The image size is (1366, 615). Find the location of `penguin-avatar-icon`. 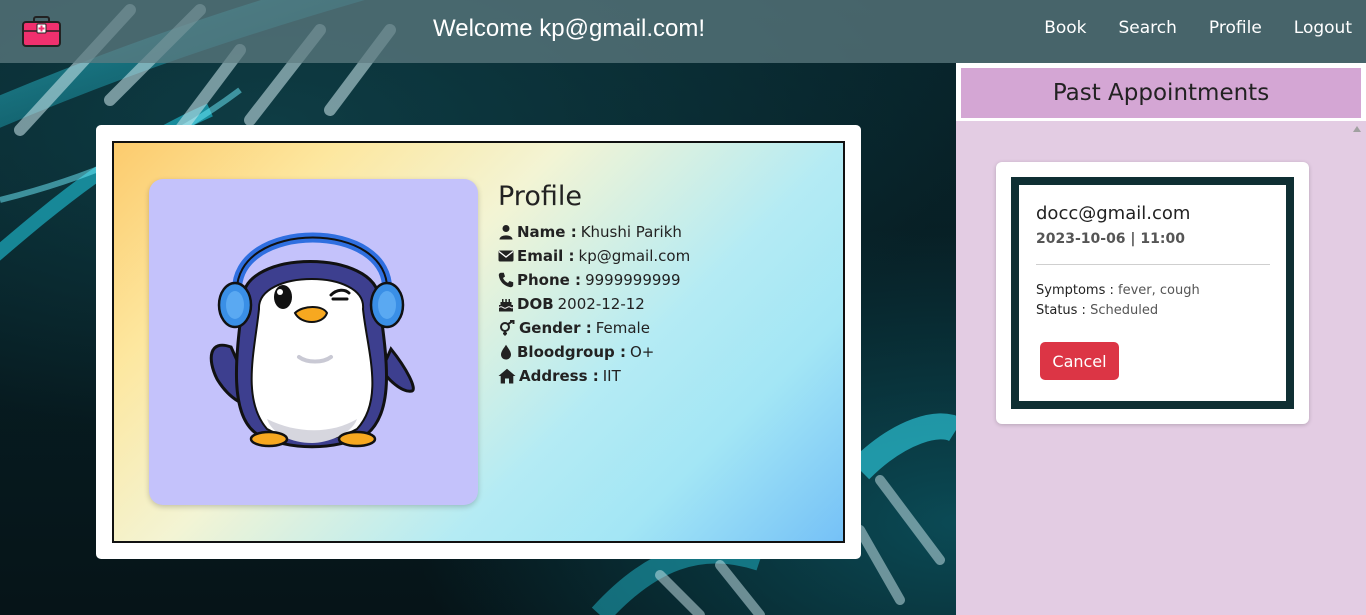

penguin-avatar-icon is located at coordinates (312, 340).